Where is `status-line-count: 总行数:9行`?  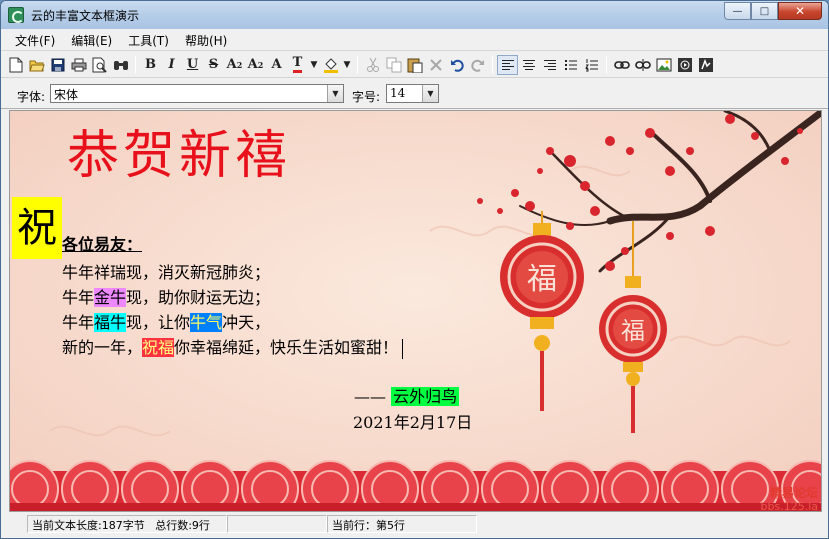 status-line-count: 总行数:9行 is located at coordinates (182, 525).